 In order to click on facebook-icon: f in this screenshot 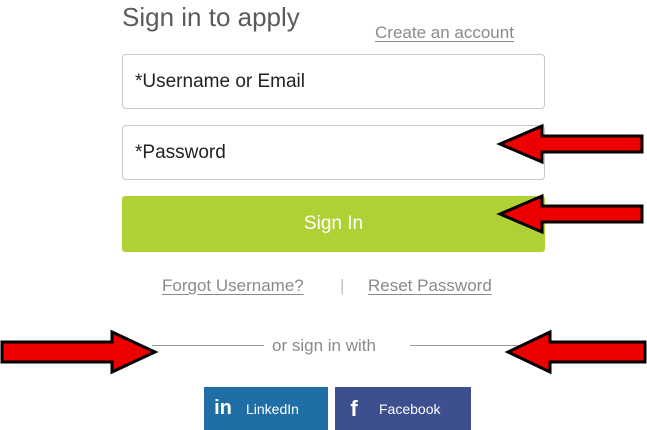, I will do `click(354, 408)`.